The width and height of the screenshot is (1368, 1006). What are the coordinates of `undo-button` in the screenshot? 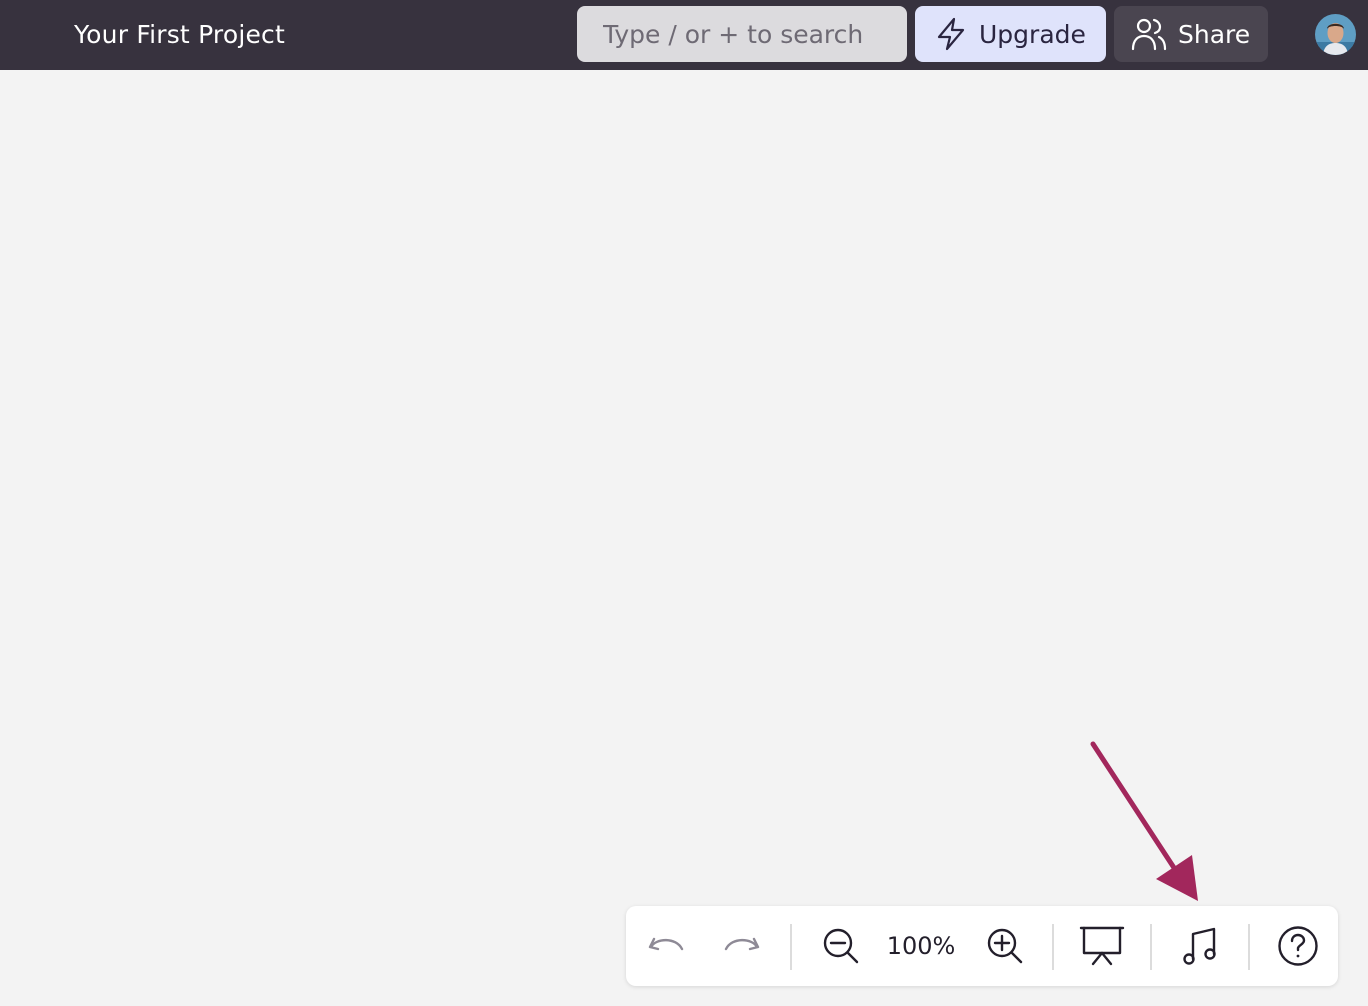 It's located at (666, 946).